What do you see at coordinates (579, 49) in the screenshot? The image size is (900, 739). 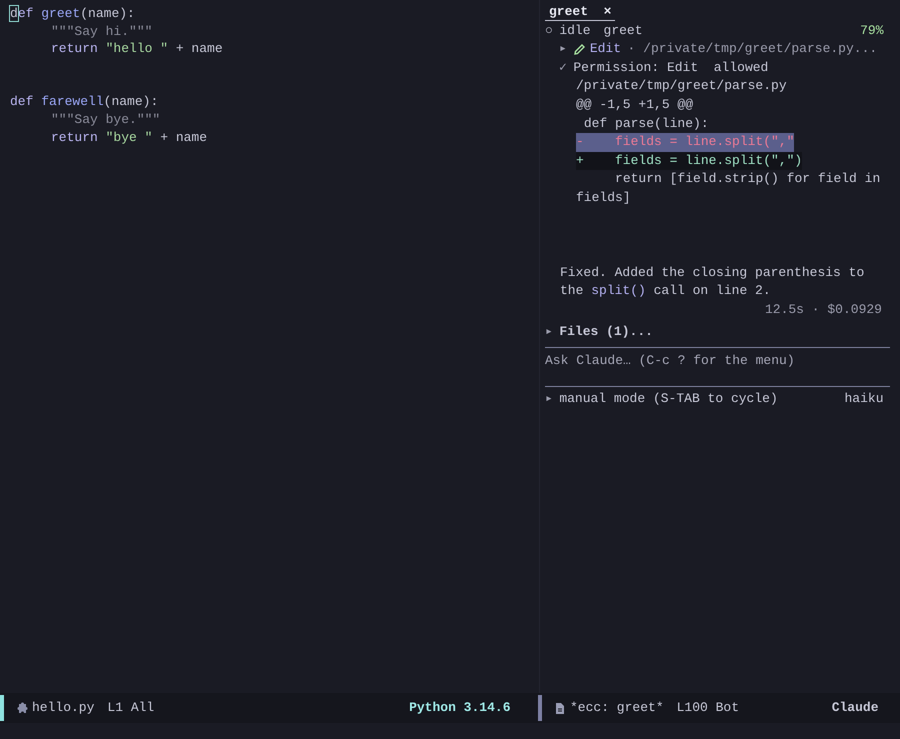 I see `pencil-icon` at bounding box center [579, 49].